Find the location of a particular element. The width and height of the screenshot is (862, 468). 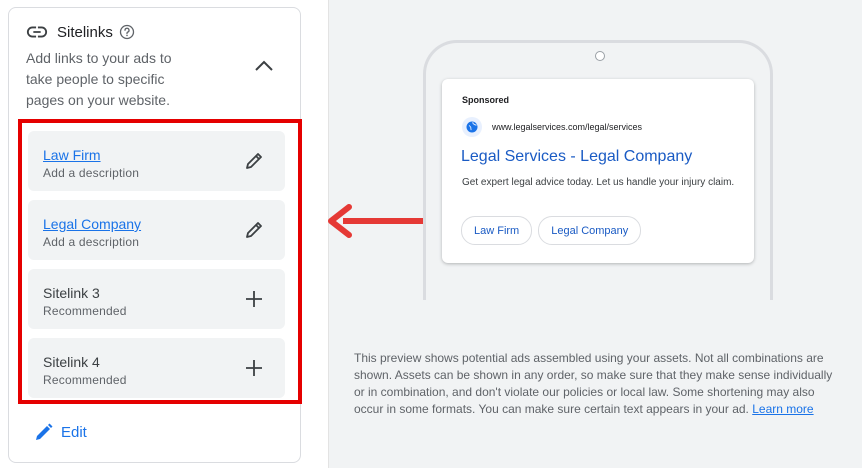

sitelink-title: Legal Company is located at coordinates (92, 224).